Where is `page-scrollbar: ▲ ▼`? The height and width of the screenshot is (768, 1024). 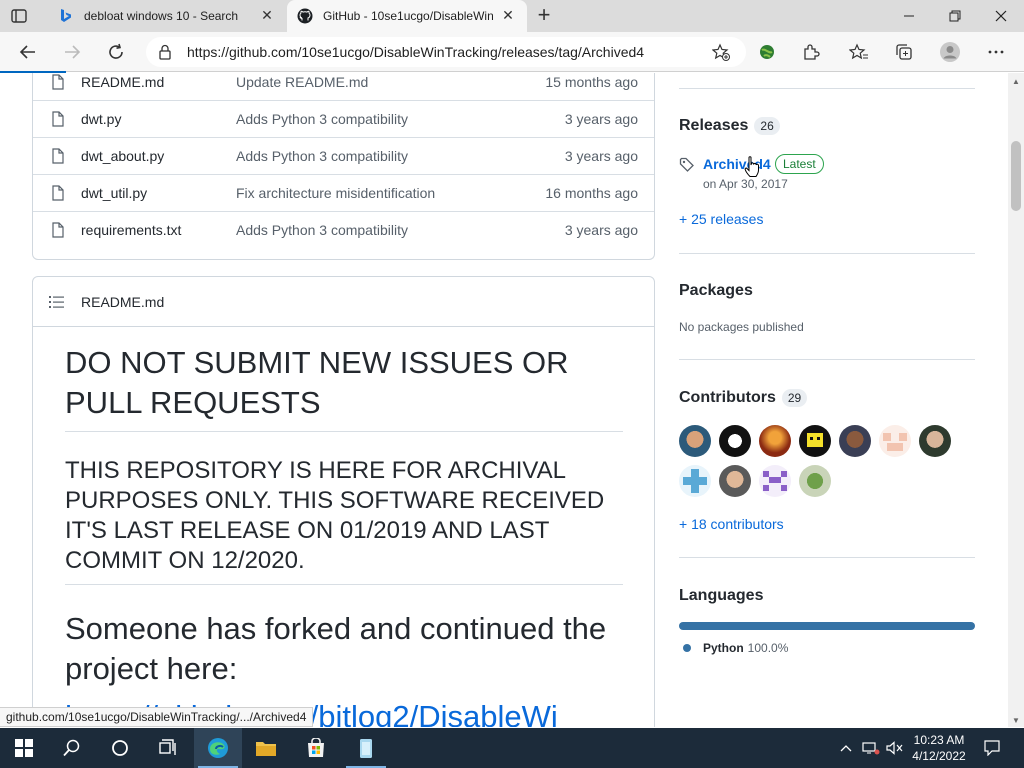
page-scrollbar: ▲ ▼ is located at coordinates (1016, 400).